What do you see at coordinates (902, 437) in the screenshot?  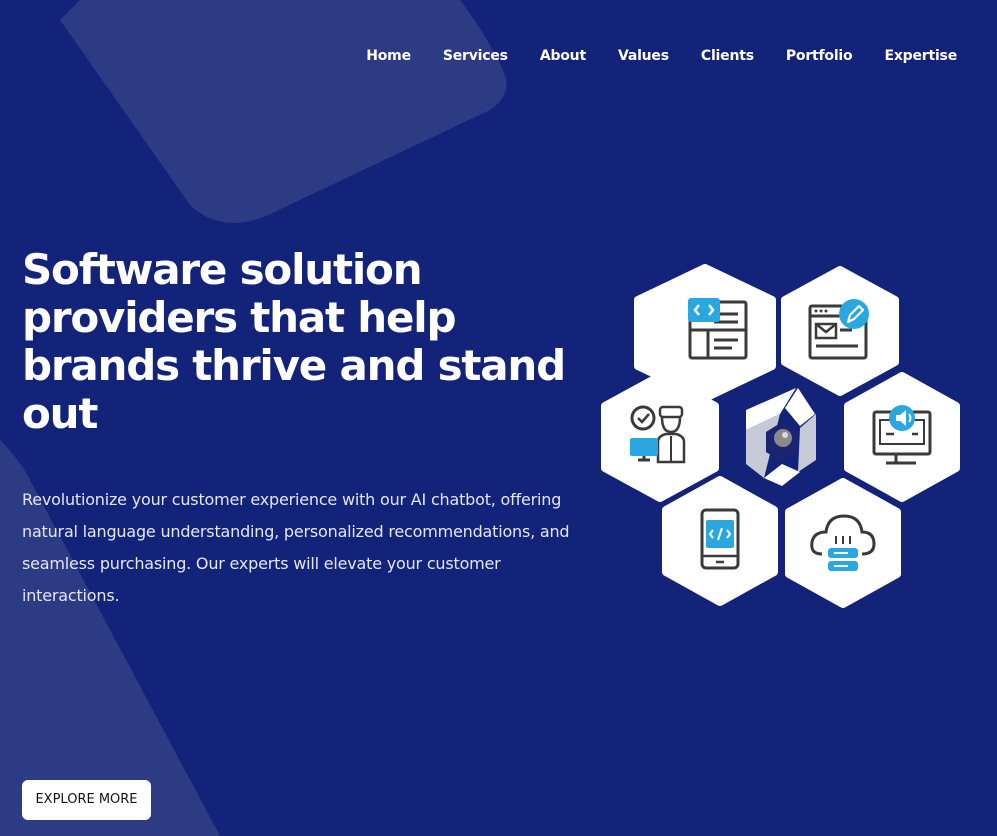 I see `digital-marketing-icon` at bounding box center [902, 437].